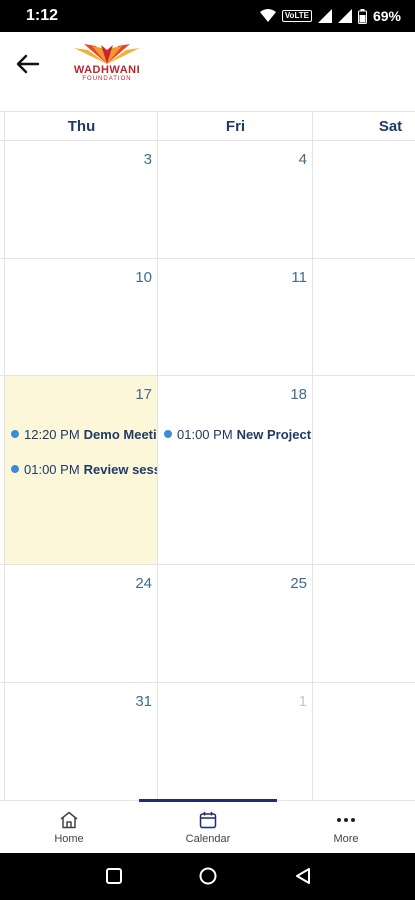 This screenshot has width=415, height=900. What do you see at coordinates (299, 277) in the screenshot?
I see `date-number: 11` at bounding box center [299, 277].